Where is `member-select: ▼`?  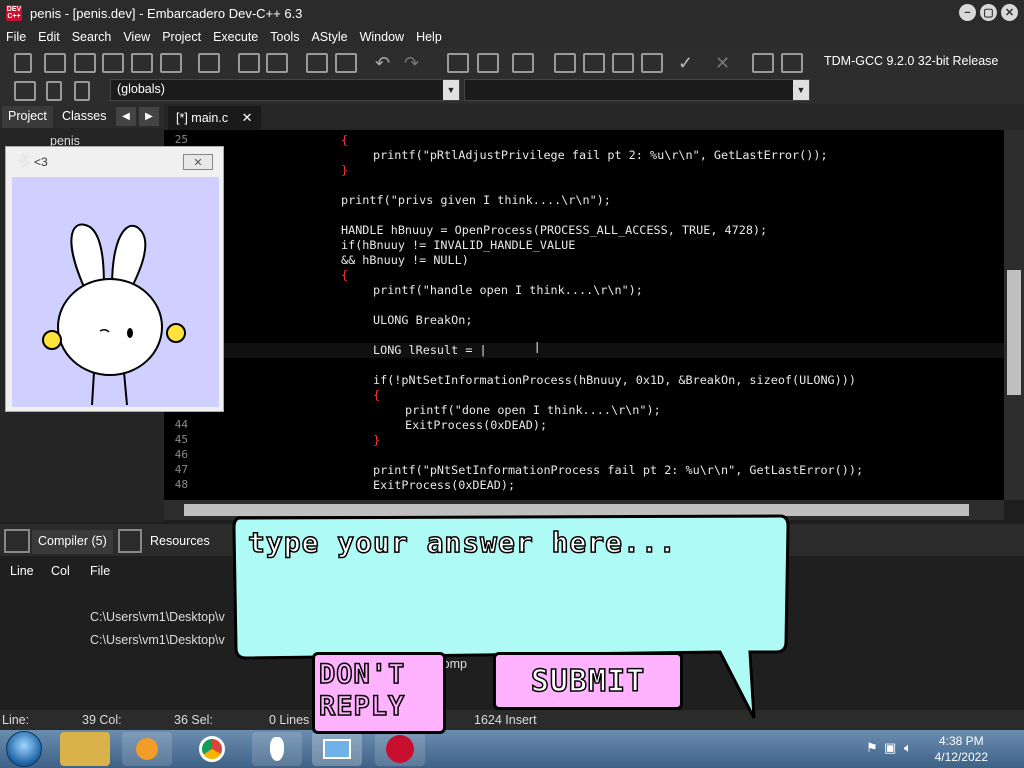 member-select: ▼ is located at coordinates (637, 90).